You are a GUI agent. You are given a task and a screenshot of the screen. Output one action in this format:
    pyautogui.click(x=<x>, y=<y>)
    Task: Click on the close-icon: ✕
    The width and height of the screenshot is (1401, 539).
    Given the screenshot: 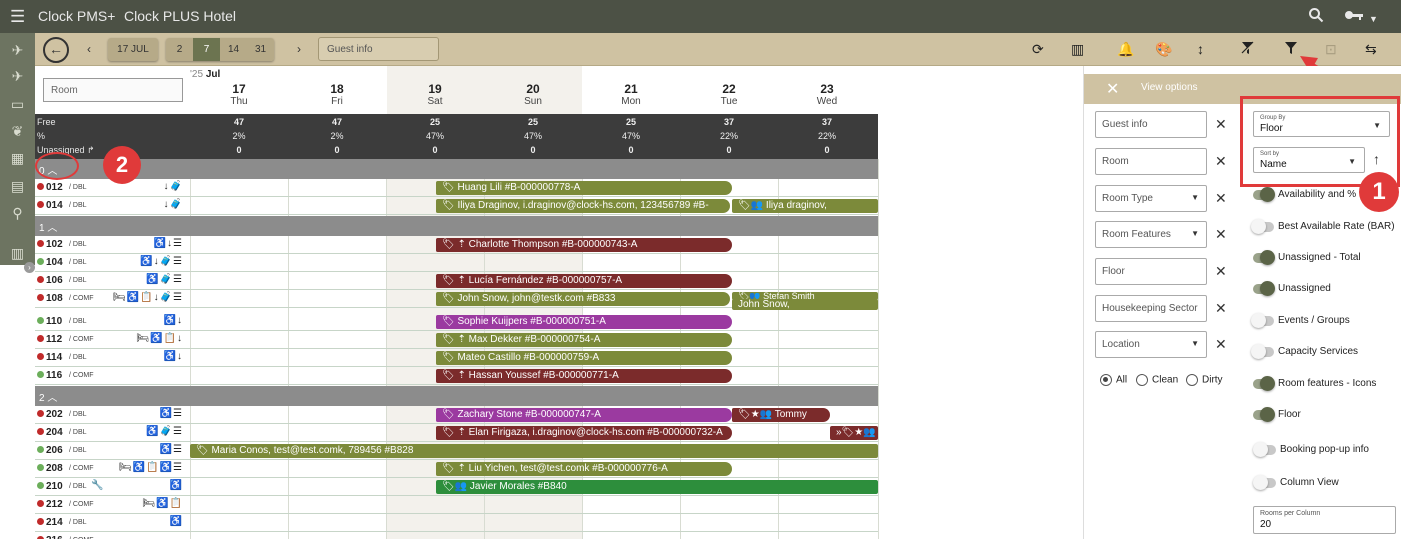 What is the action you would take?
    pyautogui.click(x=1112, y=89)
    